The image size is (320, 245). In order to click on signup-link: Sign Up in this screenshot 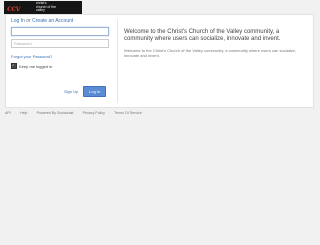, I will do `click(71, 91)`.